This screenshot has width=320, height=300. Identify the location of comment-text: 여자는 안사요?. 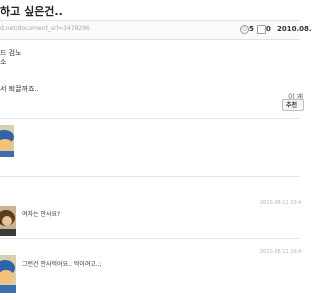
(41, 214).